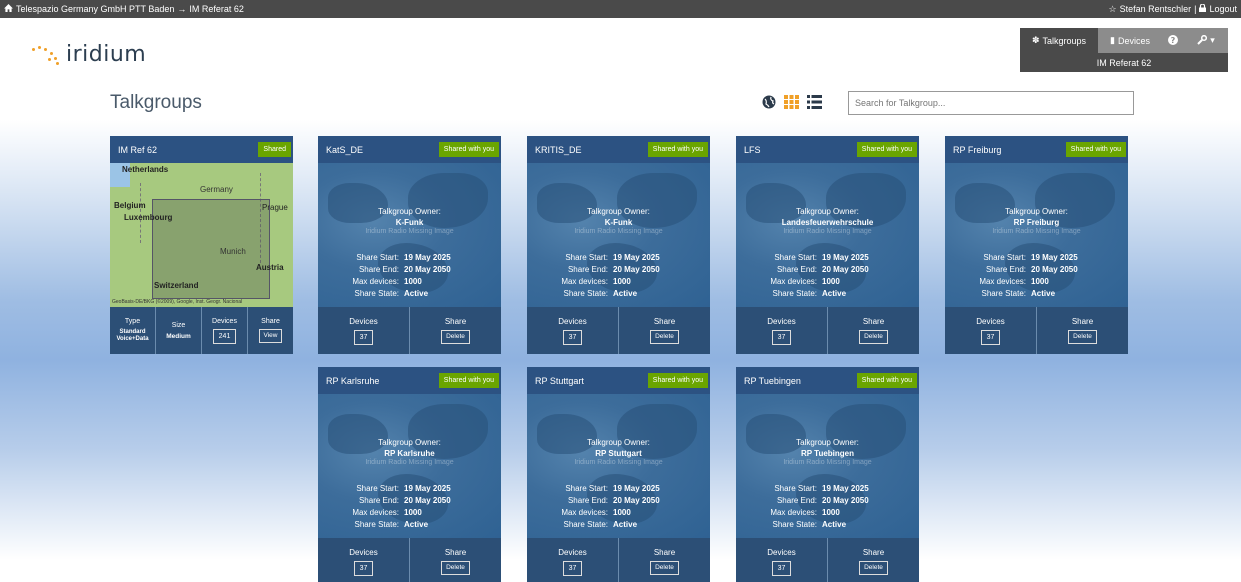 The image size is (1241, 582). Describe the element at coordinates (1212, 40) in the screenshot. I see `caret-down-icon: ▾` at that location.